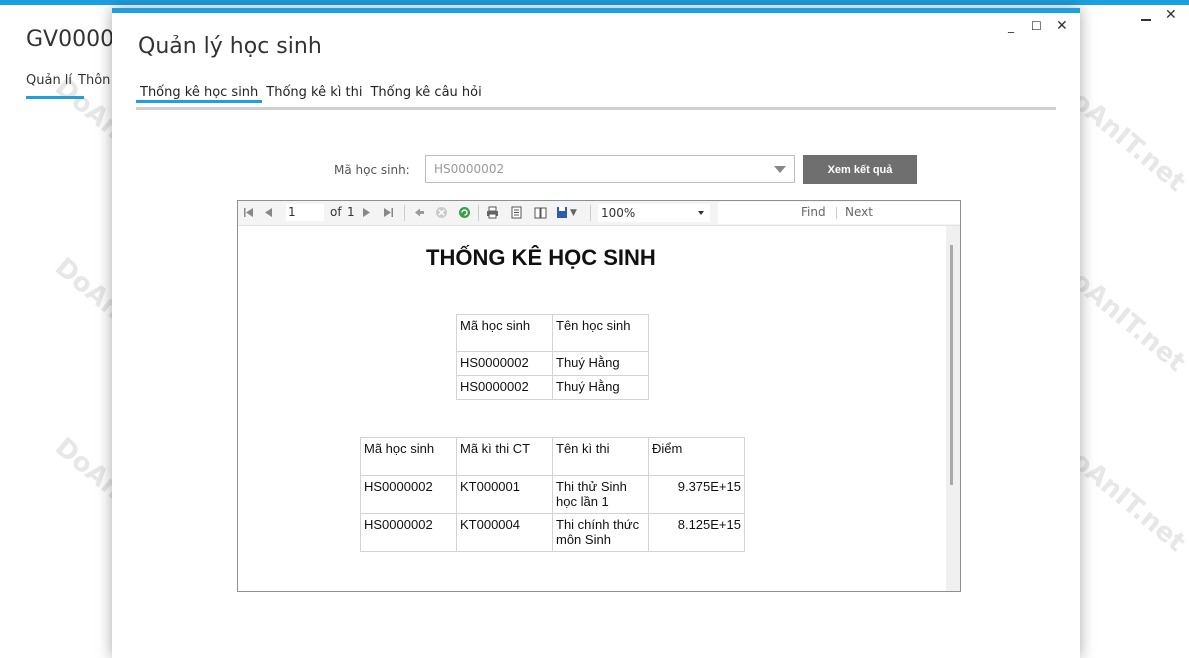 The height and width of the screenshot is (658, 1189). I want to click on vertical-scrollbar, so click(953, 408).